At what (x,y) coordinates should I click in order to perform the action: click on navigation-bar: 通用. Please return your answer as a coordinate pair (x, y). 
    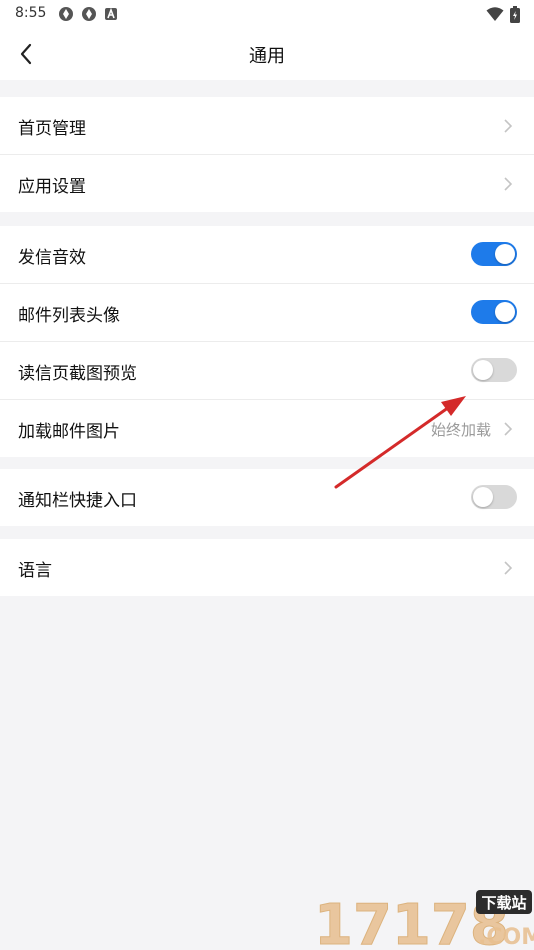
    Looking at the image, I should click on (267, 54).